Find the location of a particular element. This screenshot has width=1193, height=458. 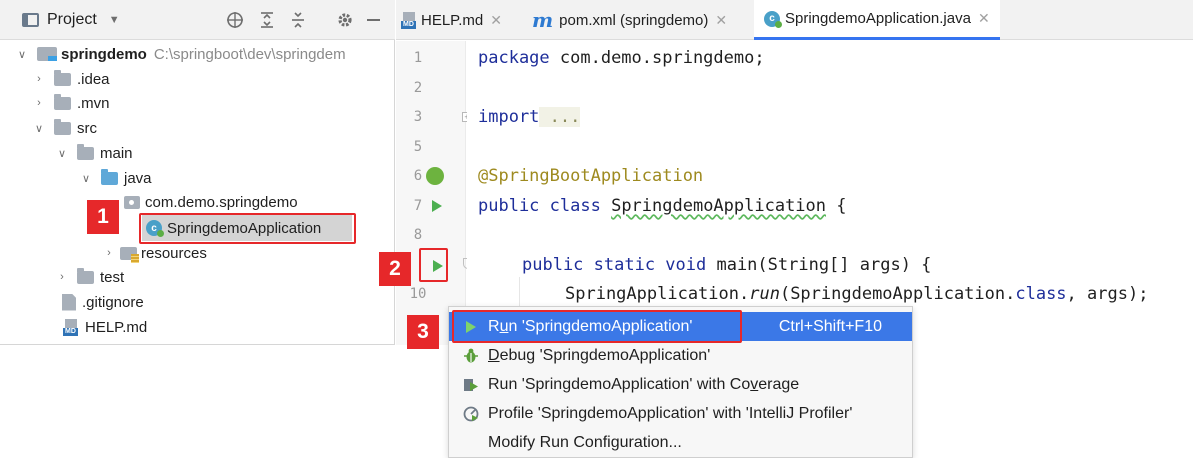

tree-item-idea: › .idea is located at coordinates (71, 79).